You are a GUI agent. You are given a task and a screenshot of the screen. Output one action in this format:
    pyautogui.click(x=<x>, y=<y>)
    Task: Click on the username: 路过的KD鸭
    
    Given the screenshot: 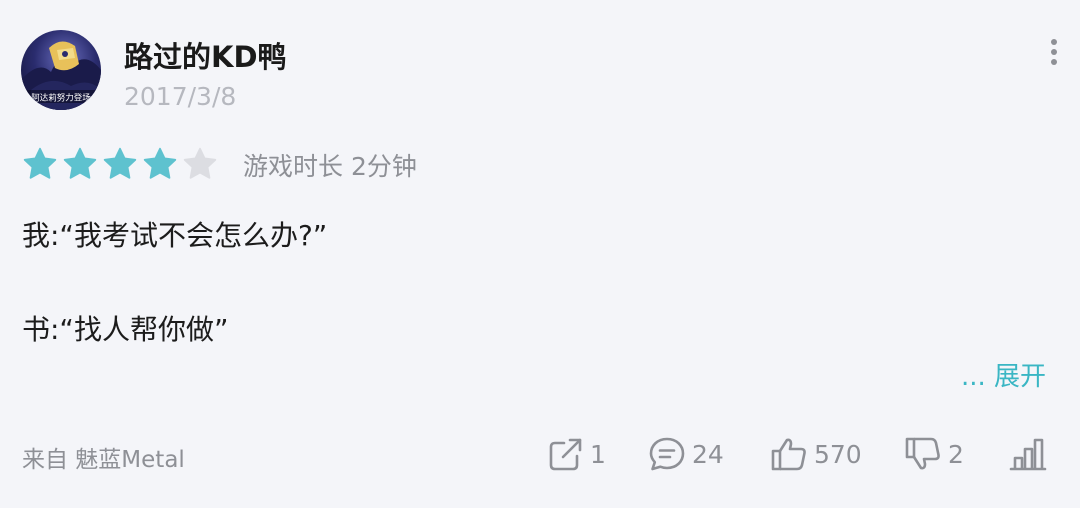 What is the action you would take?
    pyautogui.click(x=205, y=55)
    